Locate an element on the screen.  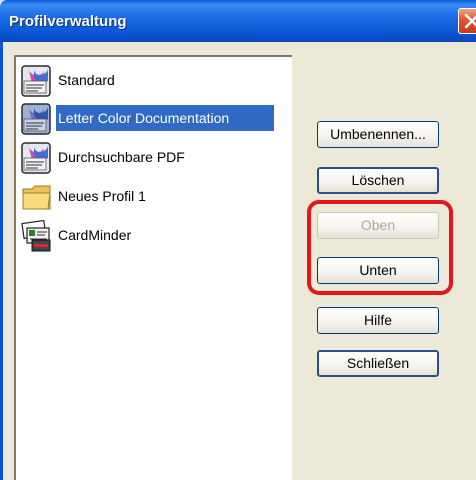
list-item: Durchsuchbare PDF is located at coordinates (153, 158).